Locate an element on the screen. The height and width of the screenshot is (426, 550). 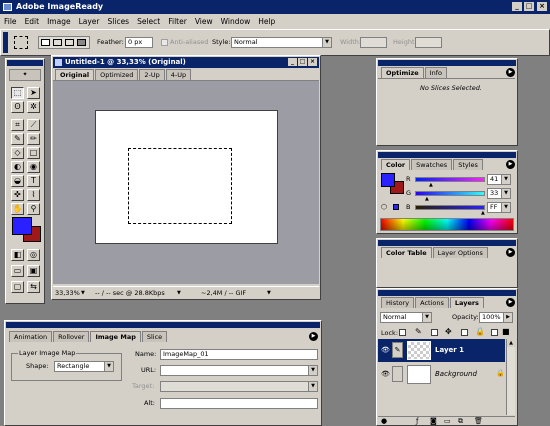
doc-close-icon: × is located at coordinates (312, 62).